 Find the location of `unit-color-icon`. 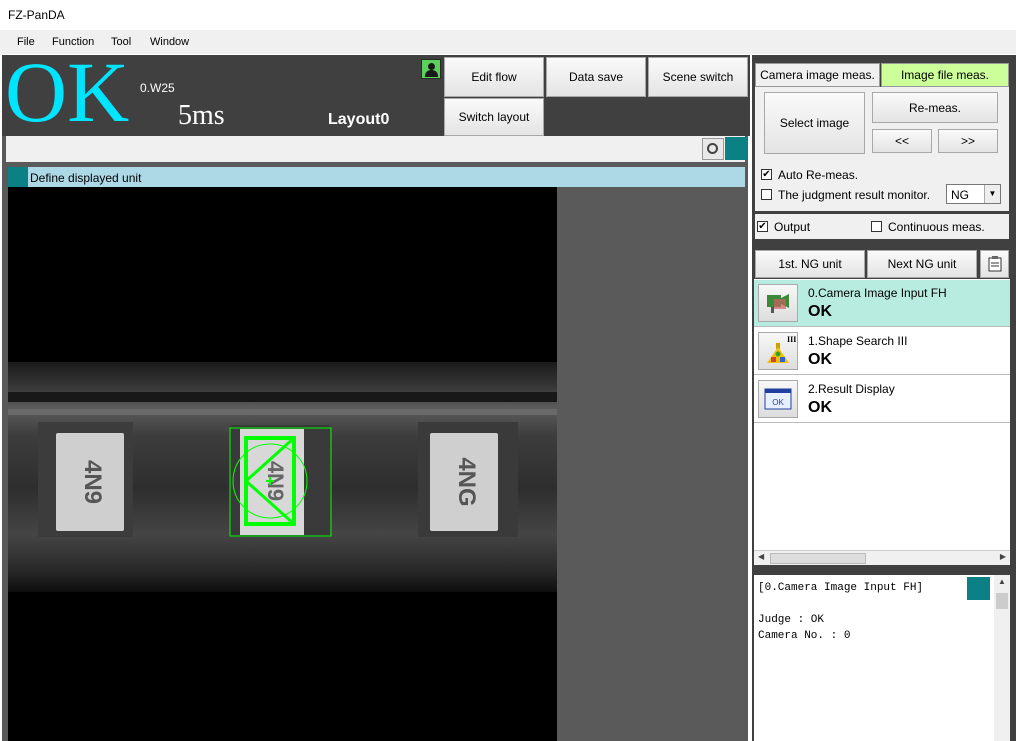

unit-color-icon is located at coordinates (18, 177).